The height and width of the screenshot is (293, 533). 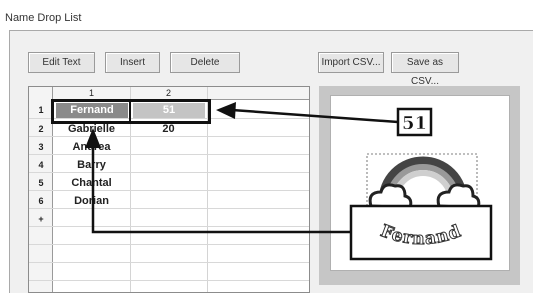 What do you see at coordinates (168, 93) in the screenshot?
I see `grid-column-header-2: 2` at bounding box center [168, 93].